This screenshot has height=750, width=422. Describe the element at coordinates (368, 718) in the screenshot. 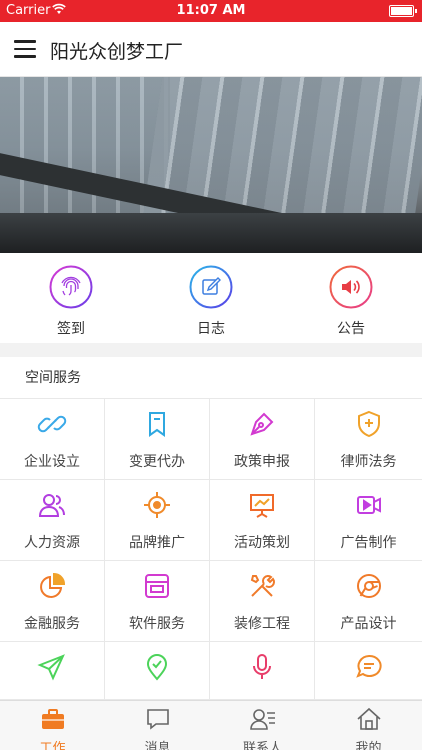

I see `home-icon` at that location.